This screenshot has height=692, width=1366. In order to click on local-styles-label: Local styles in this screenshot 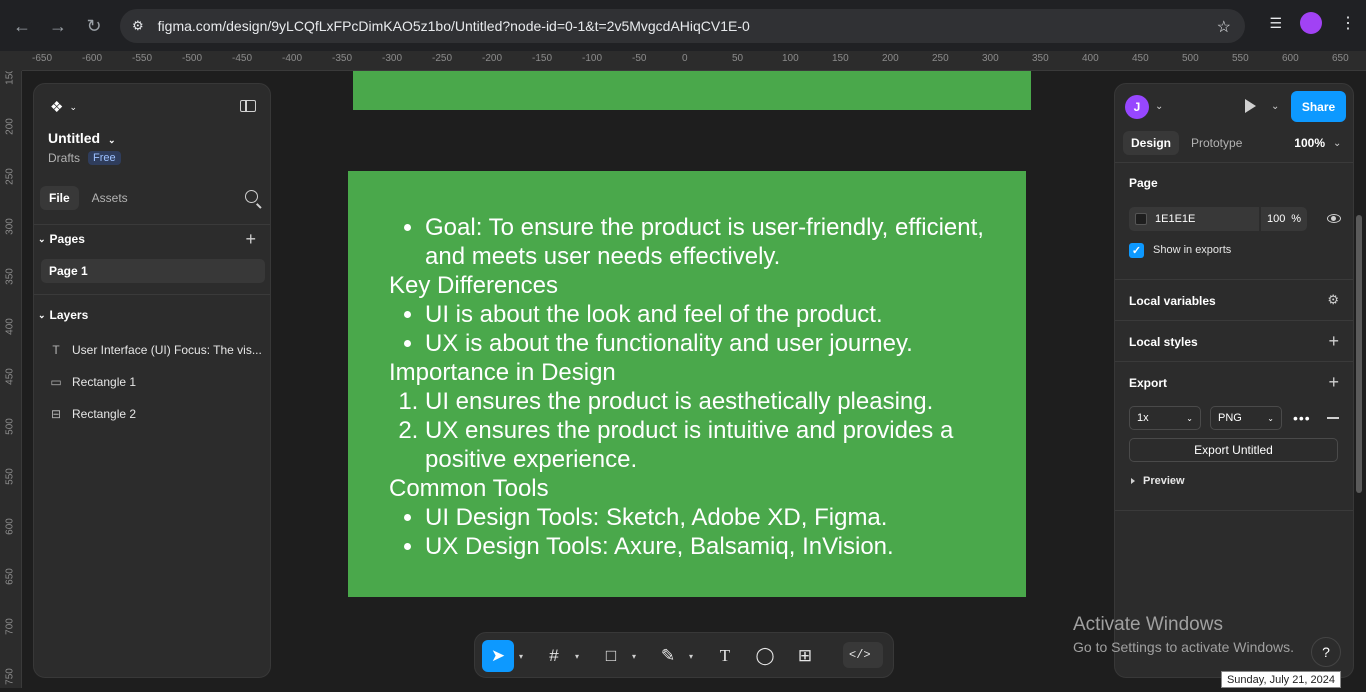, I will do `click(1163, 342)`.